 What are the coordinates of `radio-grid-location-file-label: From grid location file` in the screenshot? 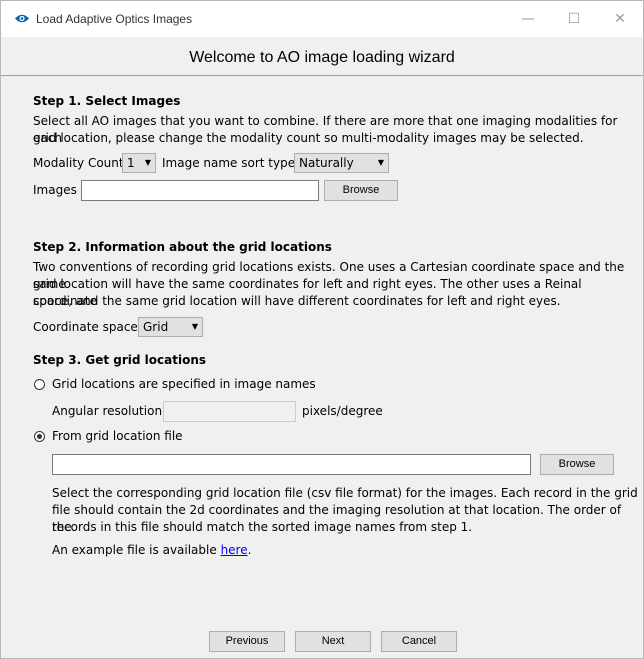 It's located at (117, 436).